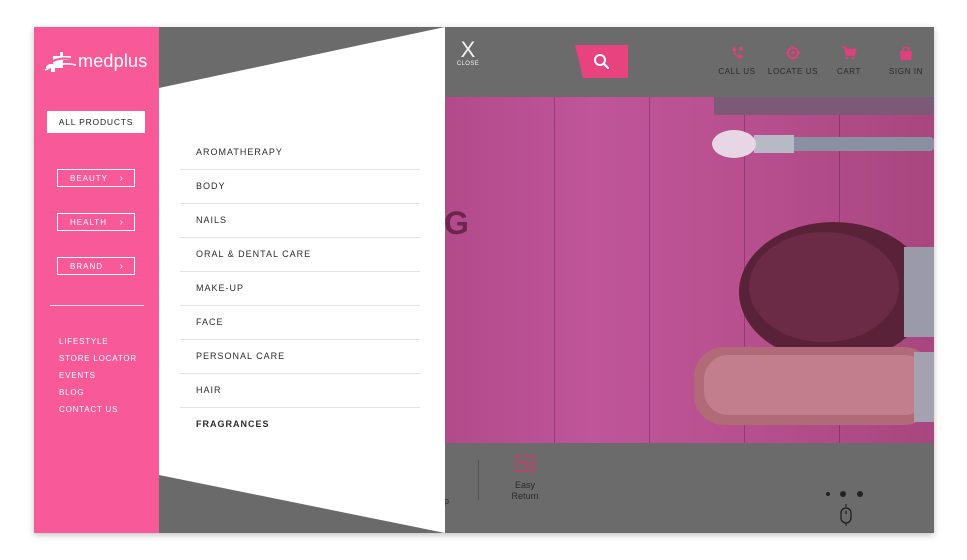 The height and width of the screenshot is (560, 967). What do you see at coordinates (601, 61) in the screenshot?
I see `search-button` at bounding box center [601, 61].